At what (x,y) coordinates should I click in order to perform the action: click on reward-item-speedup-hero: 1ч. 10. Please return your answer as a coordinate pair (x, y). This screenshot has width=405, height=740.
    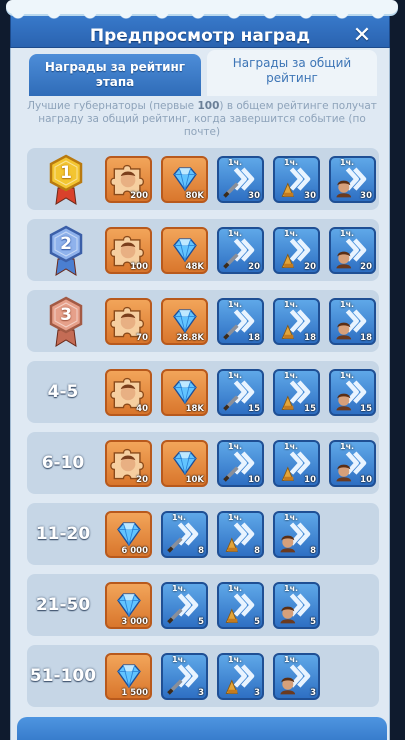
    Looking at the image, I should click on (352, 463).